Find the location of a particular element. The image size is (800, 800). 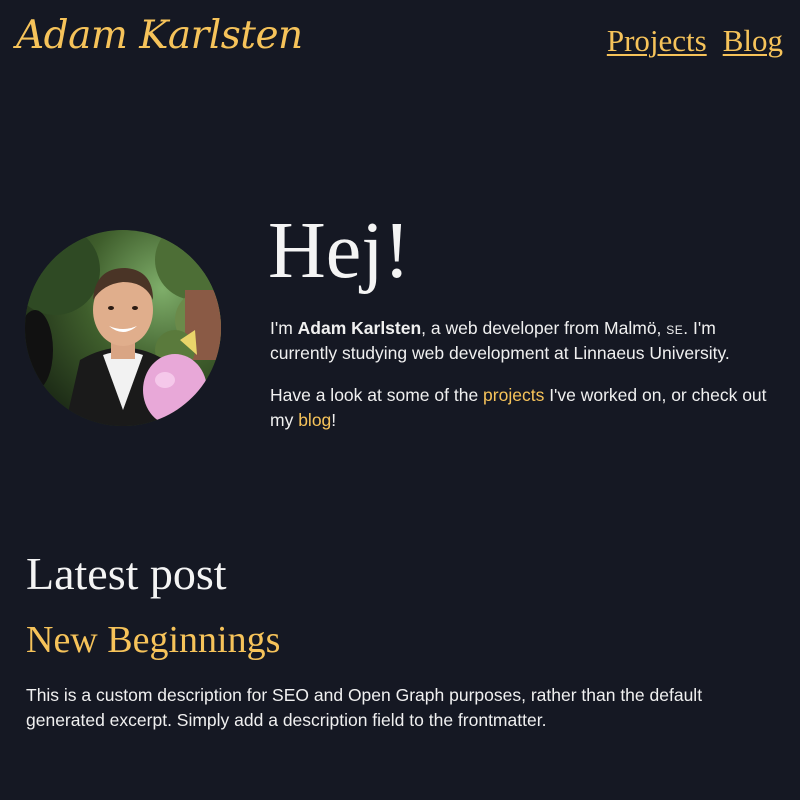

main-nav: Projects Blog is located at coordinates (695, 41).